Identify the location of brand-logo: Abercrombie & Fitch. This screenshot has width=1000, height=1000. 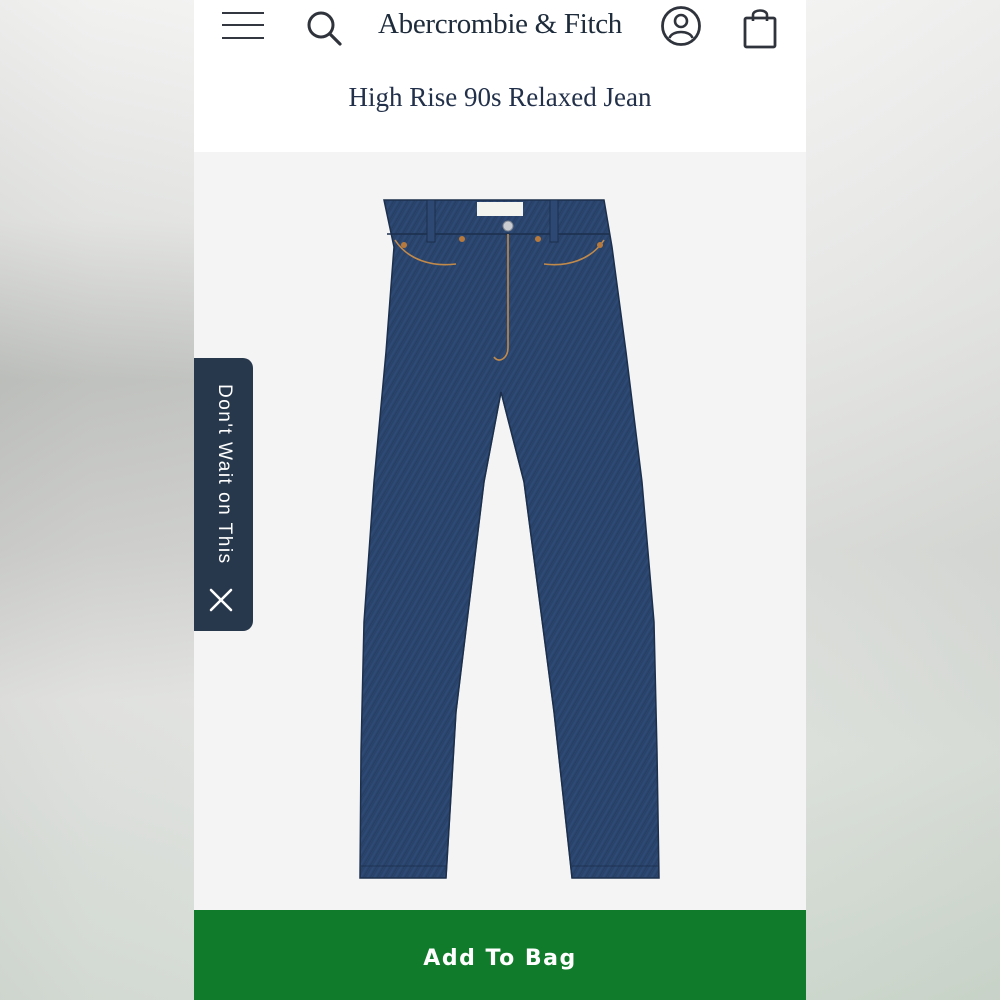
(500, 24).